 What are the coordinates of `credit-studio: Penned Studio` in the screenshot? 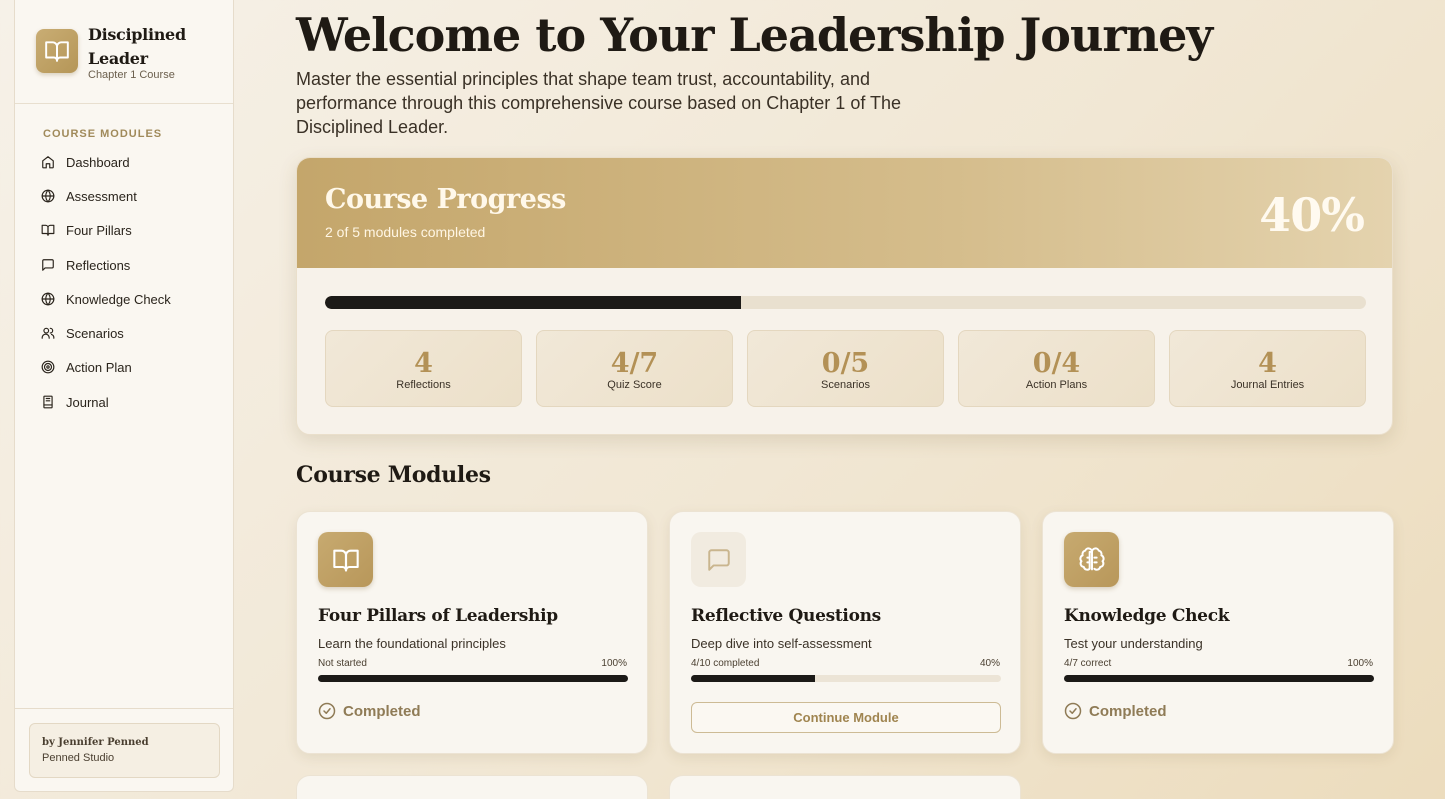 It's located at (78, 758).